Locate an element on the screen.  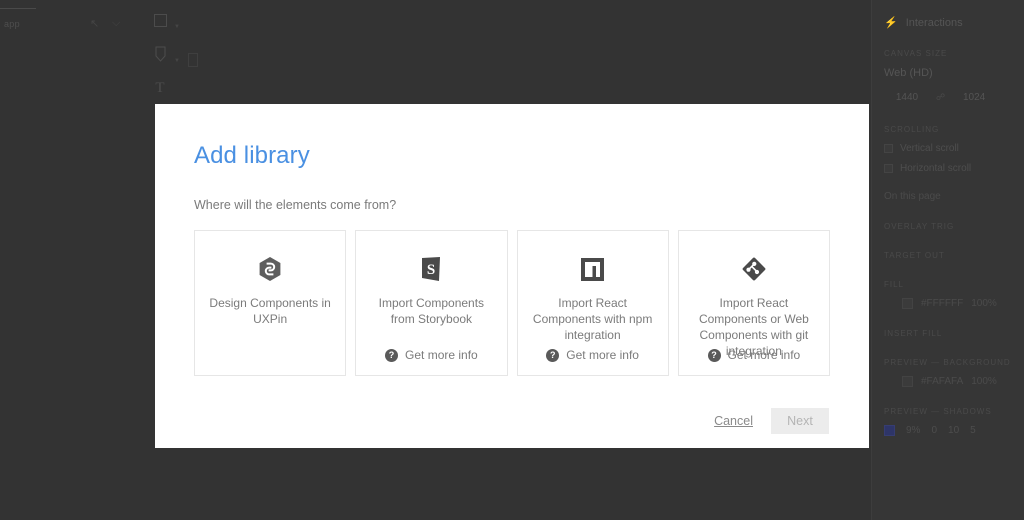
svg-text: S is located at coordinates (431, 270).